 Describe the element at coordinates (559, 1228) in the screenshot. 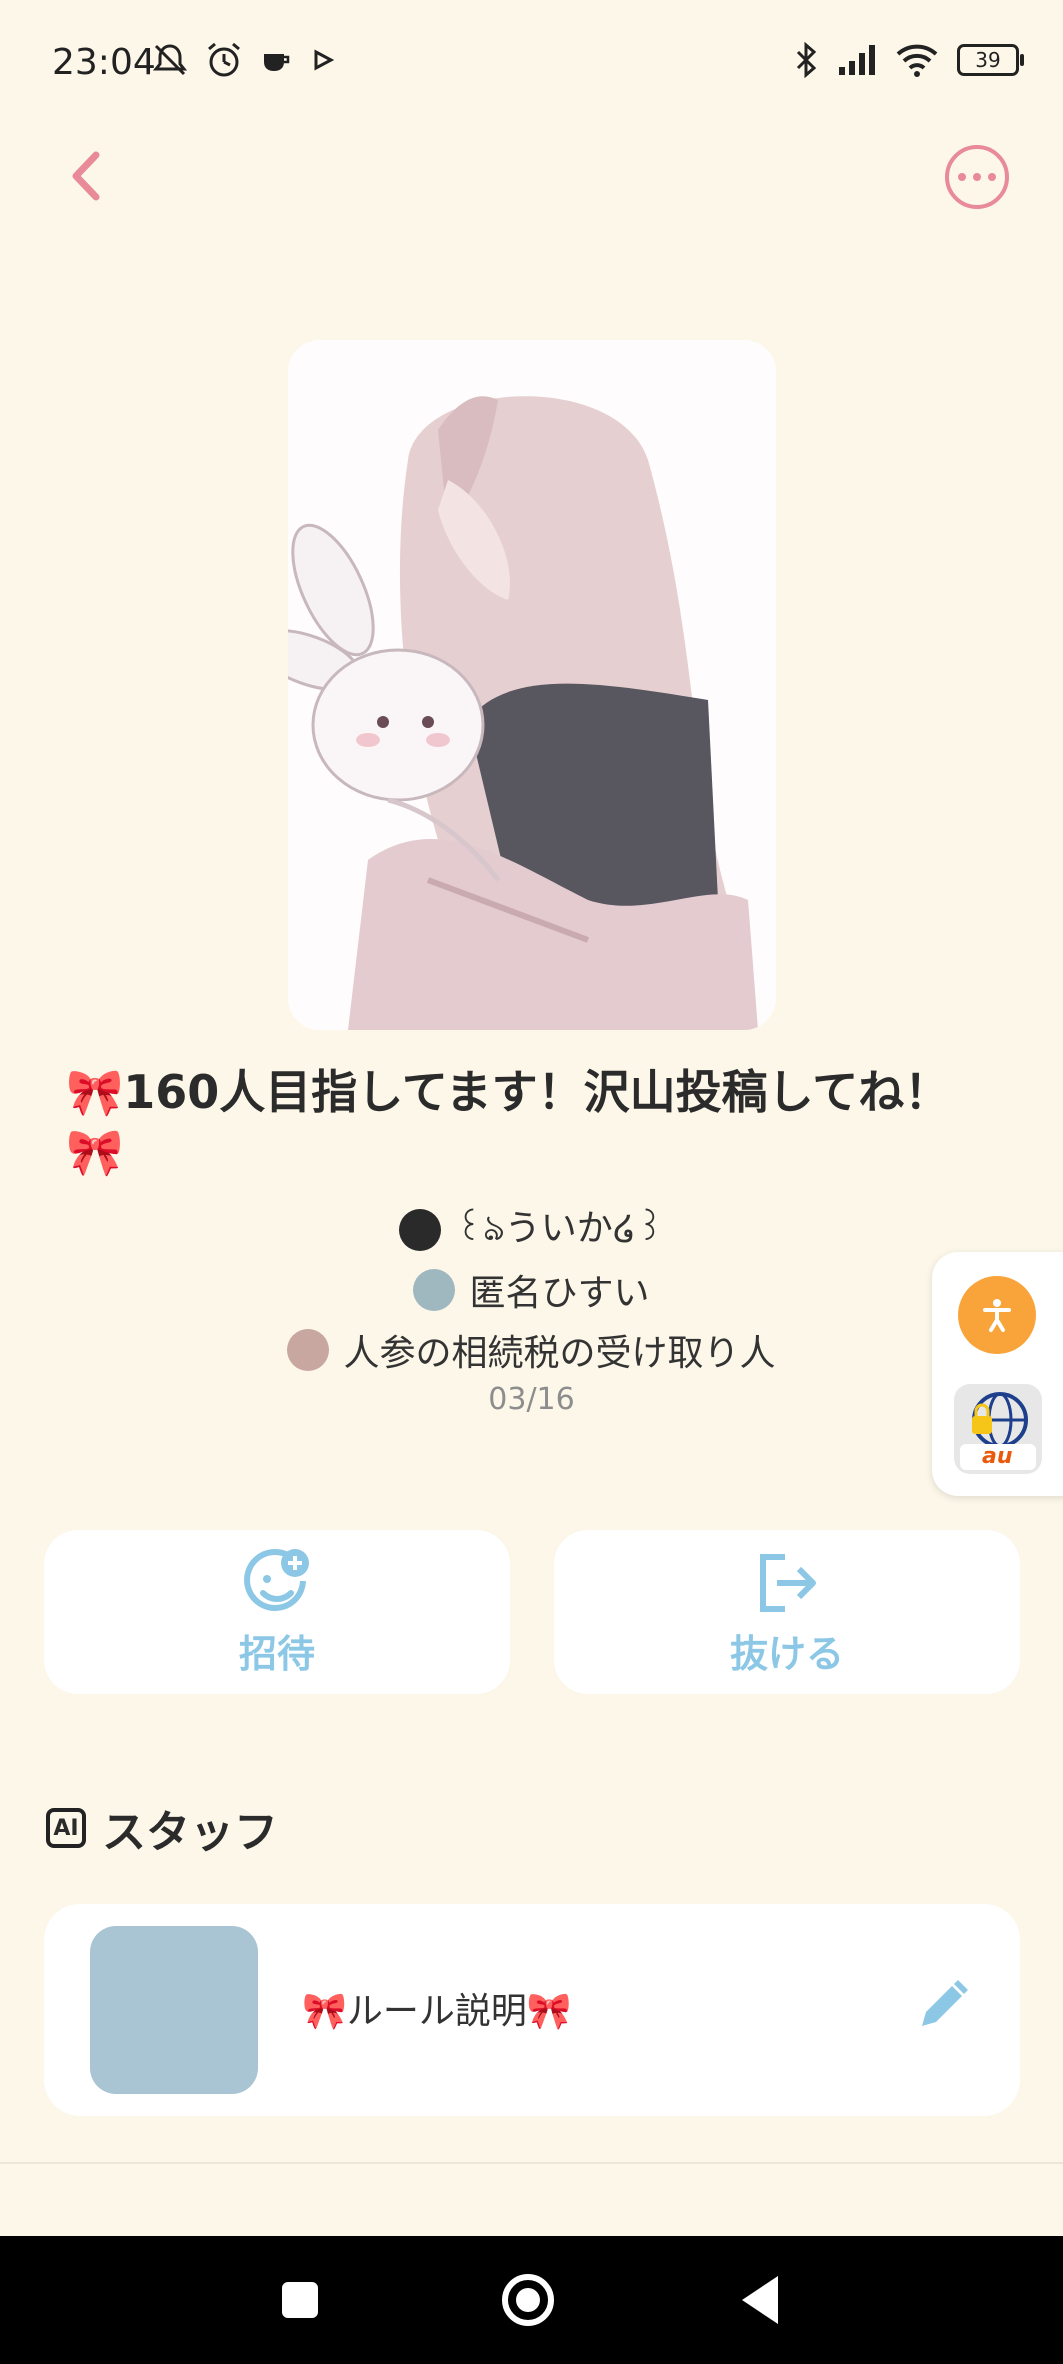

I see `member-name: ꒰ঌういか໒꒱` at that location.